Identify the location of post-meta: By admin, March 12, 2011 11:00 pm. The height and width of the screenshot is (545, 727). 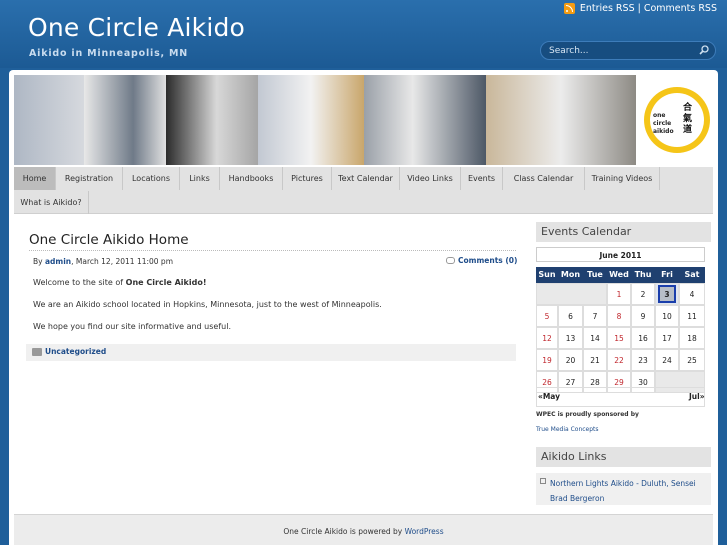
(103, 261).